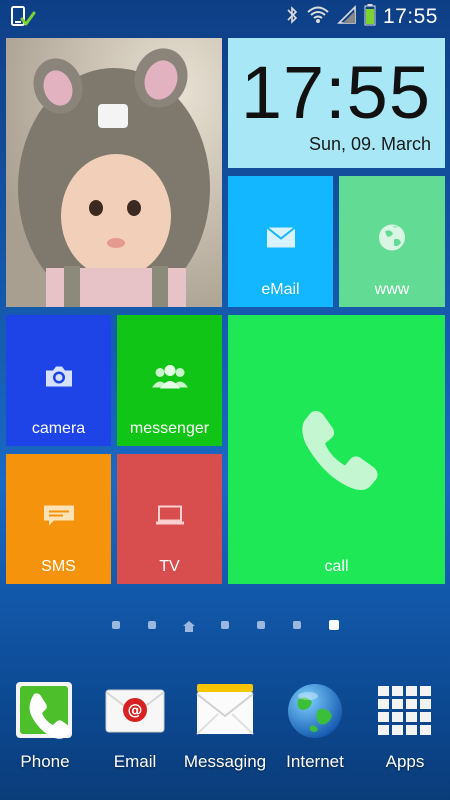 The width and height of the screenshot is (450, 800). I want to click on dock-internet: Internet, so click(315, 738).